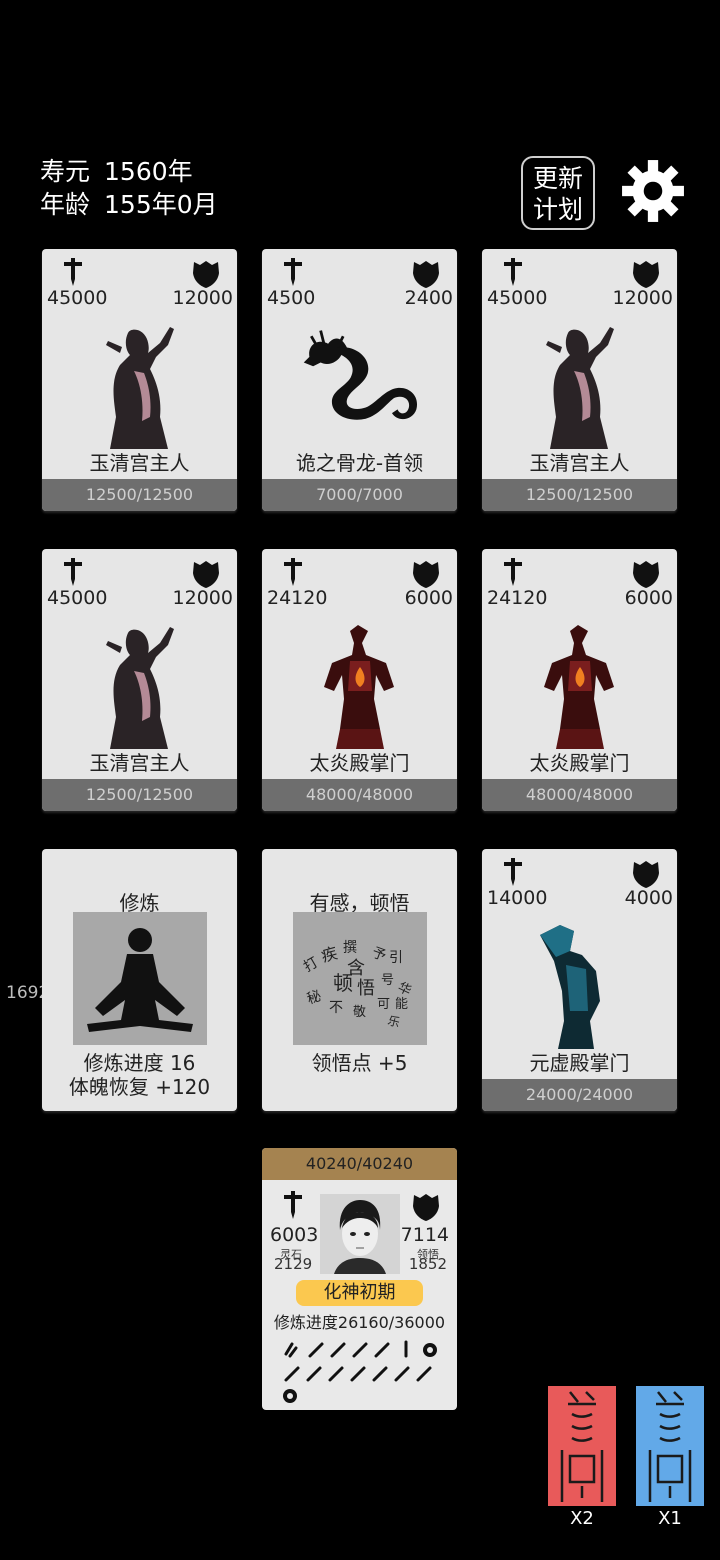 The image size is (720, 1560). I want to click on hp-bar: 24000/24000, so click(579, 1095).